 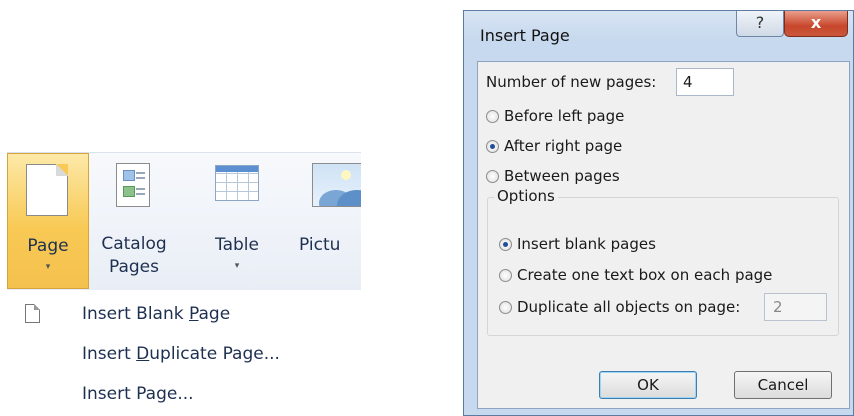 What do you see at coordinates (184, 221) in the screenshot?
I see `insert-ribbon-group: Page ▾ Catalog Pages Table ▾ Pictu` at bounding box center [184, 221].